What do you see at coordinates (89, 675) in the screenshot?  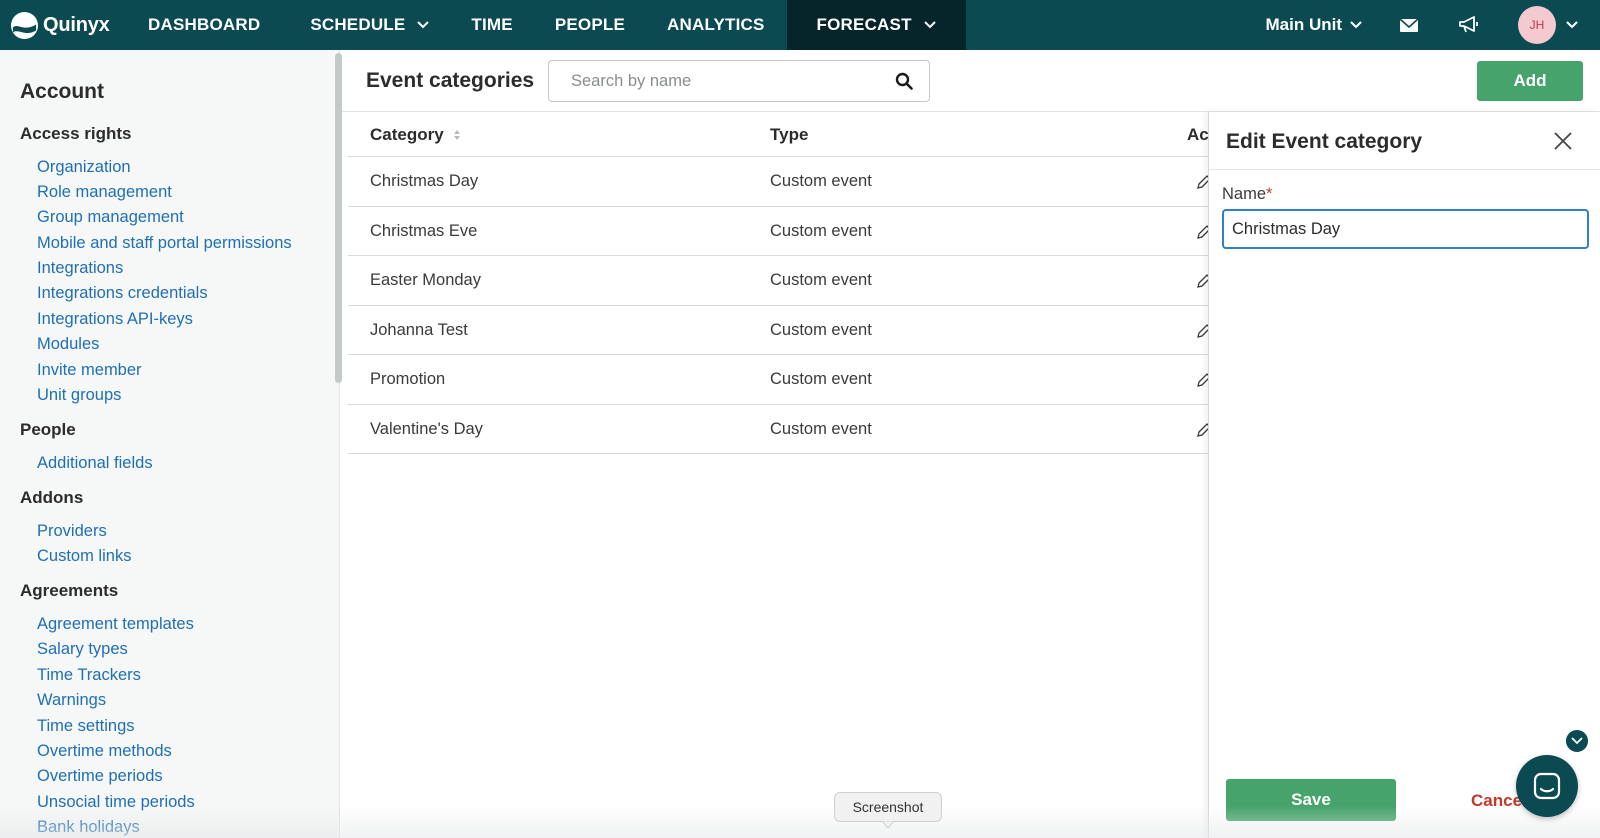 I see `sidebar-item-time-trackers: Time Trackers` at bounding box center [89, 675].